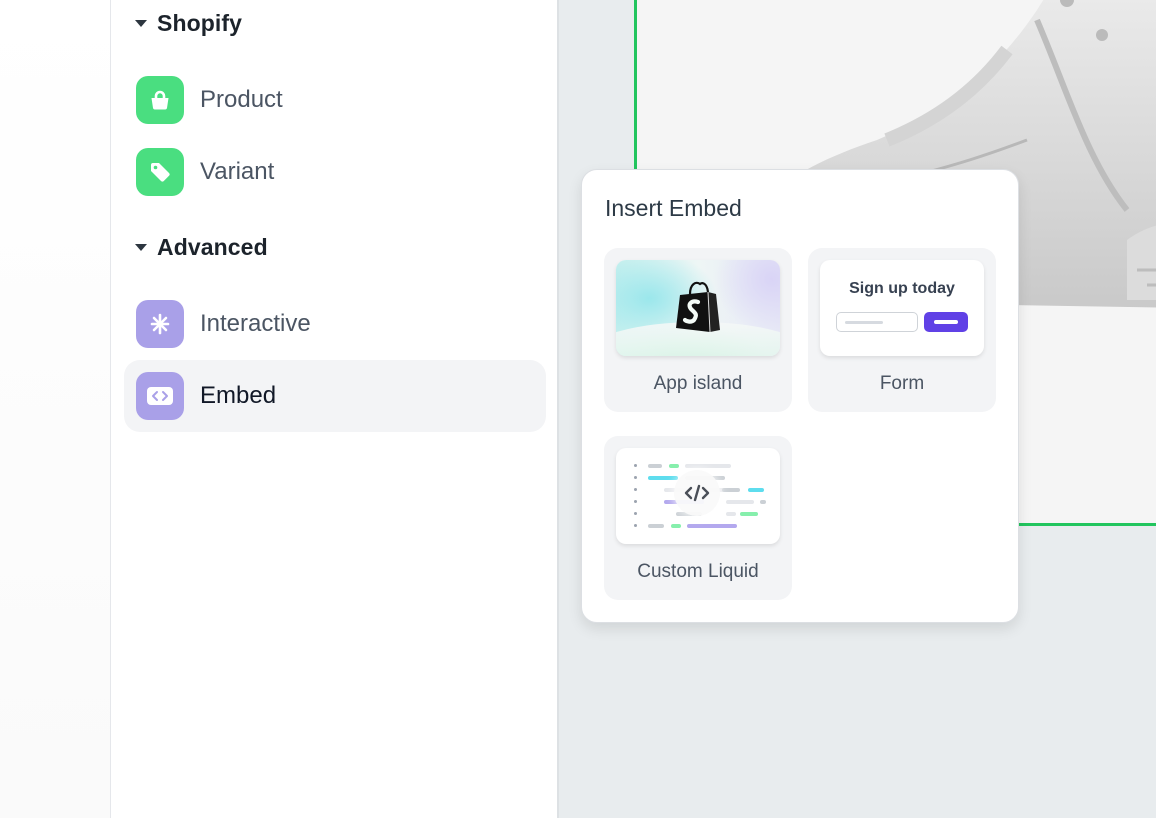 Image resolution: width=1156 pixels, height=818 pixels. What do you see at coordinates (946, 322) in the screenshot?
I see `form-preview-submit` at bounding box center [946, 322].